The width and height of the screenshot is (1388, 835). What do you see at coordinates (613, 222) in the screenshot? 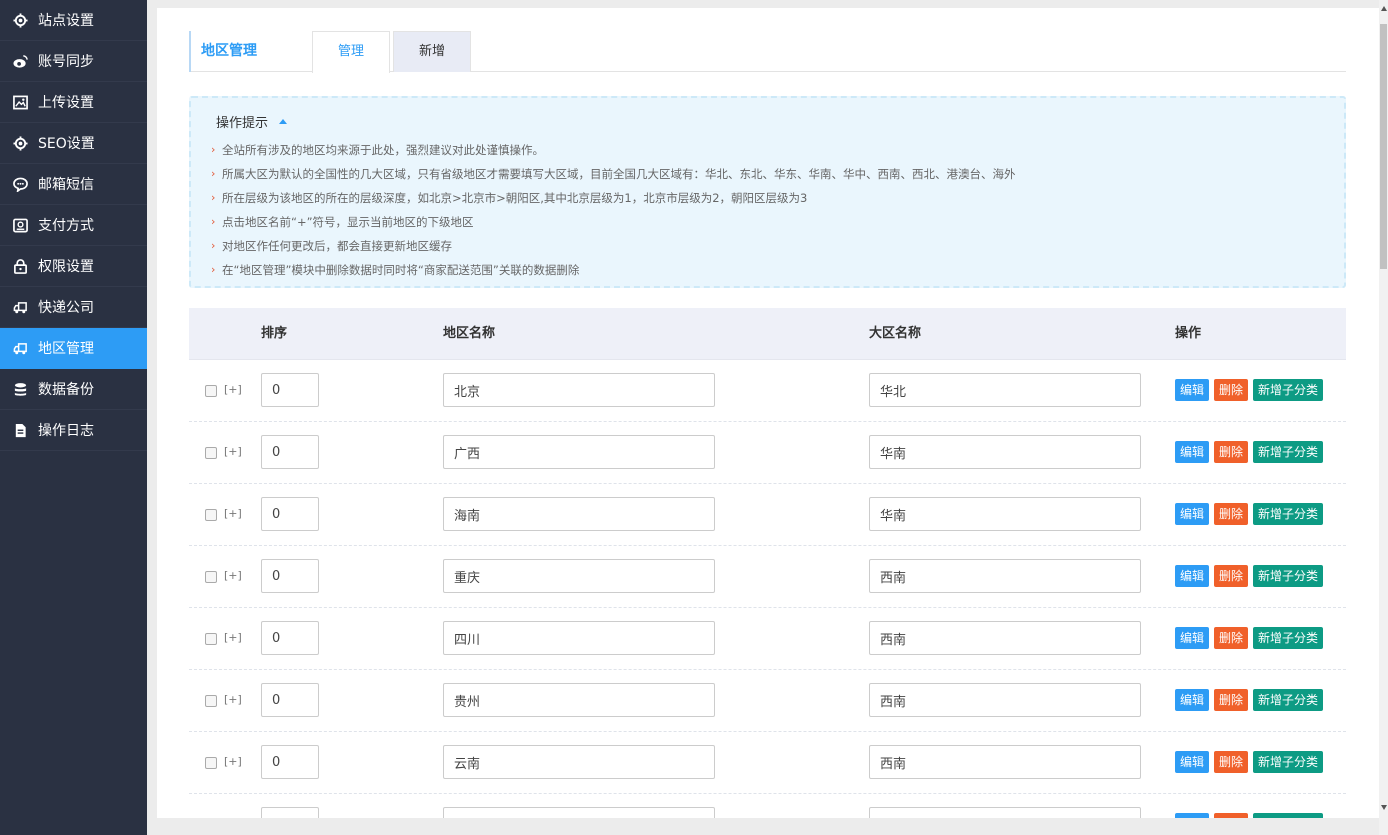
I see `tip-item: 点击地区名前“+”符号，显示当前地区的下级地区` at bounding box center [613, 222].